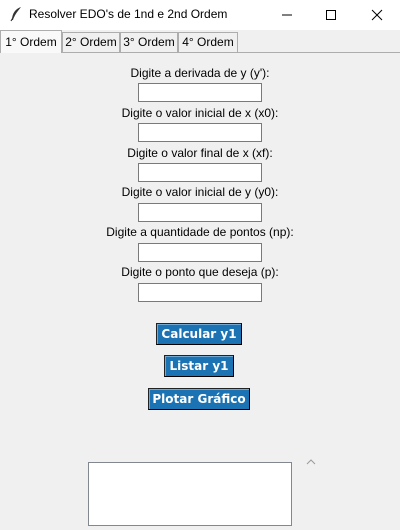 This screenshot has width=400, height=530. Describe the element at coordinates (200, 132) in the screenshot. I see `x0-input` at that location.